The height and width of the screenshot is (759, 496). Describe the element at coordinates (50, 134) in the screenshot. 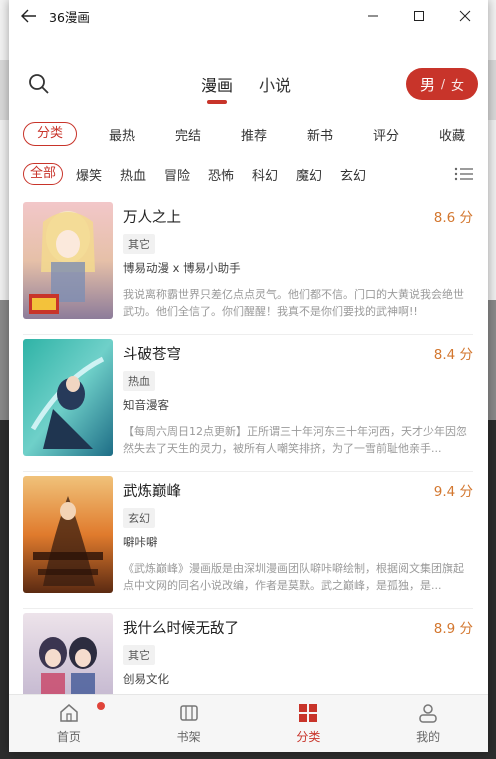

I see `sort-chip-category: 分类` at that location.